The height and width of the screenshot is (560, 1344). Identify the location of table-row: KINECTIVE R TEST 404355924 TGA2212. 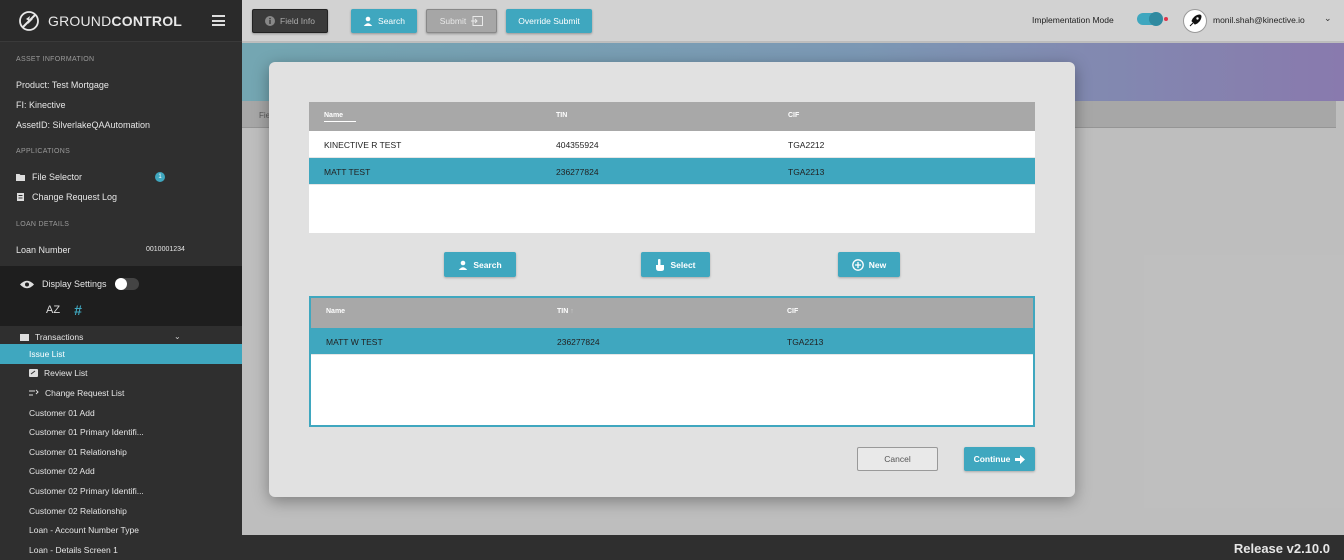
(672, 144).